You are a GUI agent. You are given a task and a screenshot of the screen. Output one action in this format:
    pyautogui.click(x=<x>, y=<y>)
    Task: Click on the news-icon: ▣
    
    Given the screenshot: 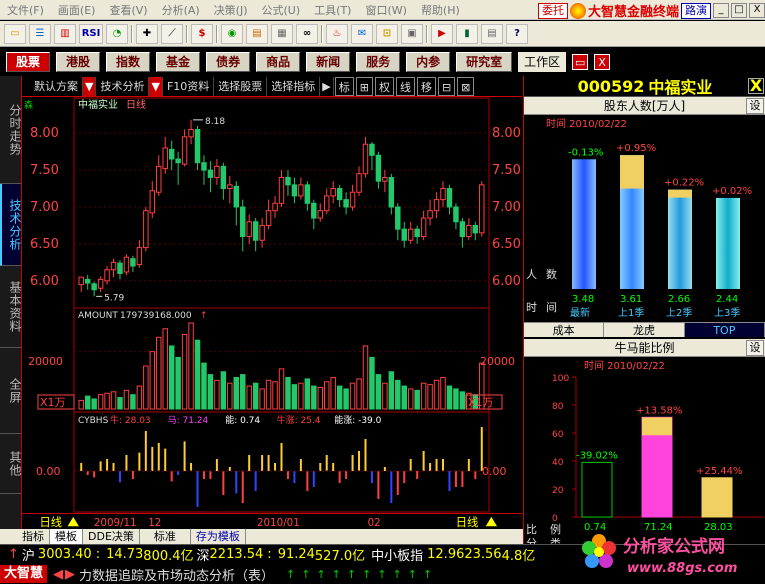 What is the action you would take?
    pyautogui.click(x=412, y=33)
    